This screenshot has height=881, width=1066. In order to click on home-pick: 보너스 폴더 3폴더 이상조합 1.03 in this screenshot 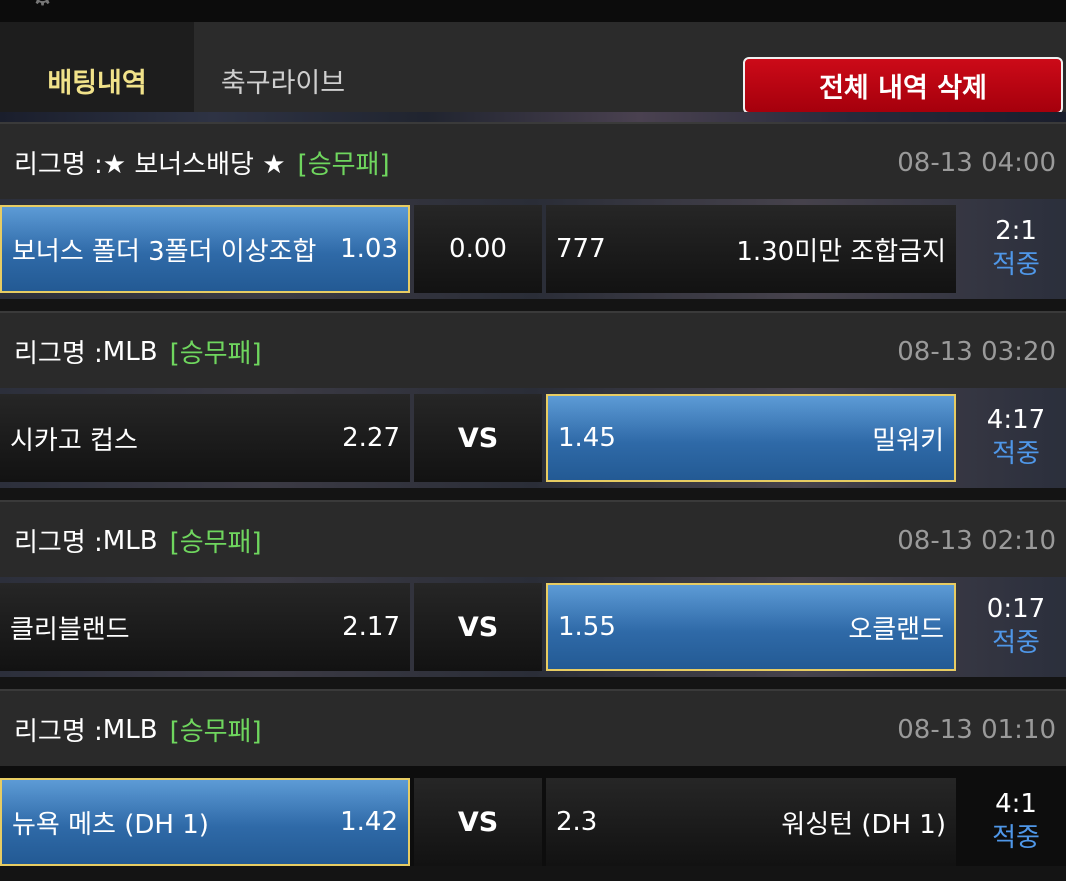, I will do `click(205, 249)`.